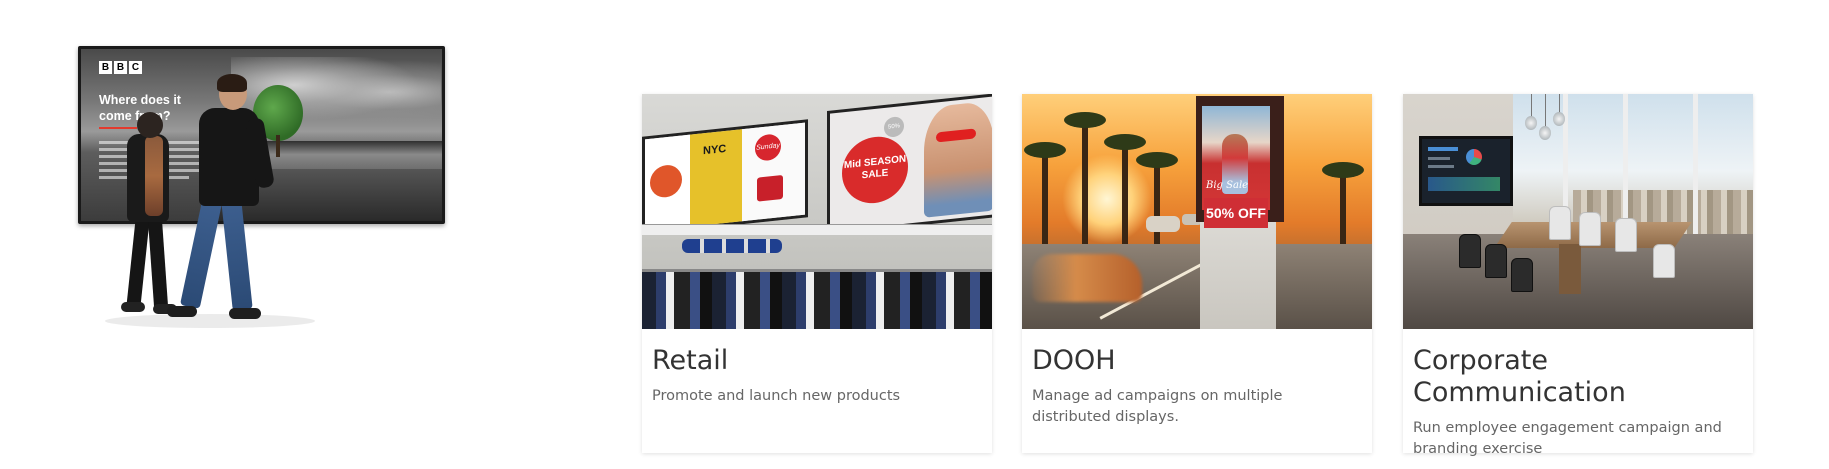  Describe the element at coordinates (1236, 213) in the screenshot. I see `offer-label: 50% OFF` at that location.